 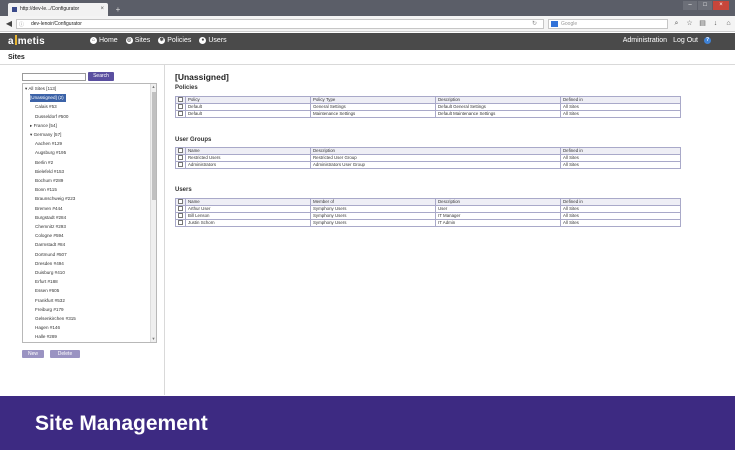 I want to click on favicon-icon, so click(x=14, y=9).